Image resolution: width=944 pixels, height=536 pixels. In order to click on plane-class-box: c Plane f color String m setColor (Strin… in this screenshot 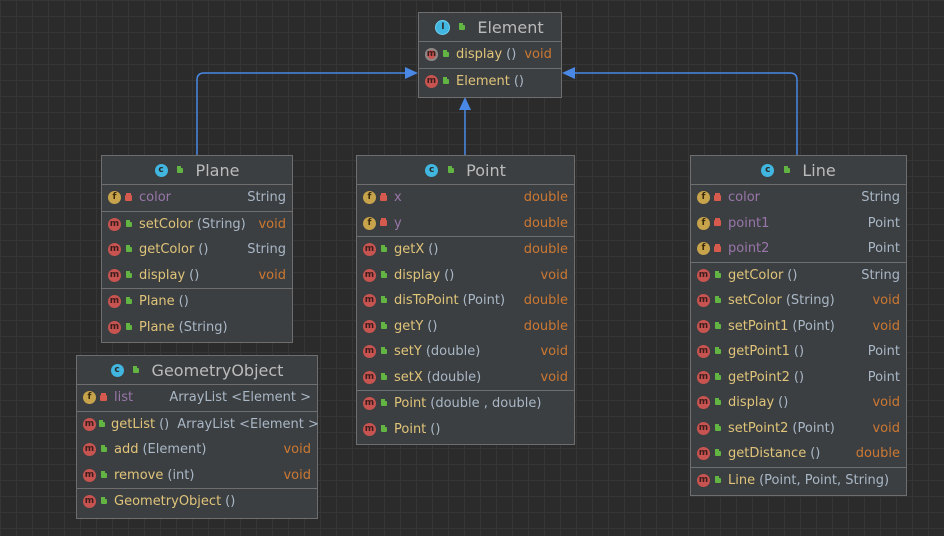, I will do `click(197, 249)`.